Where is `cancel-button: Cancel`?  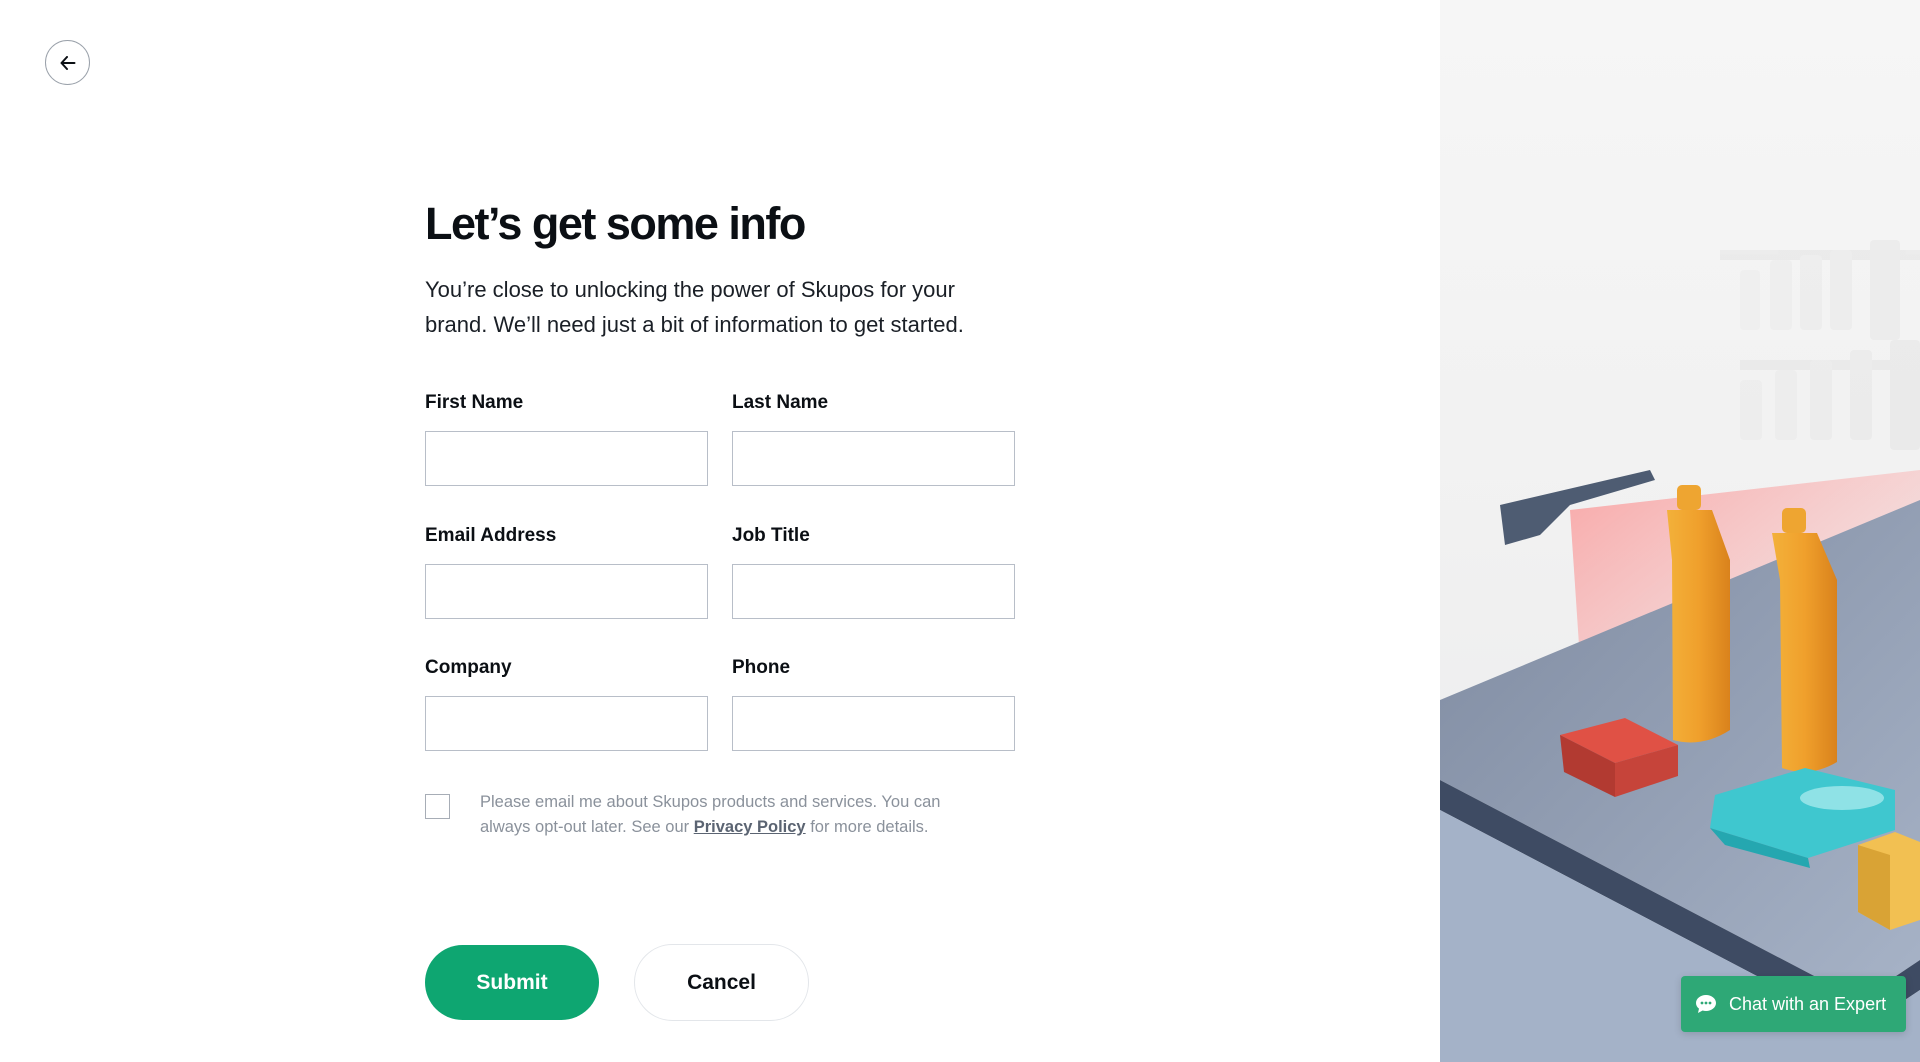
cancel-button: Cancel is located at coordinates (721, 982).